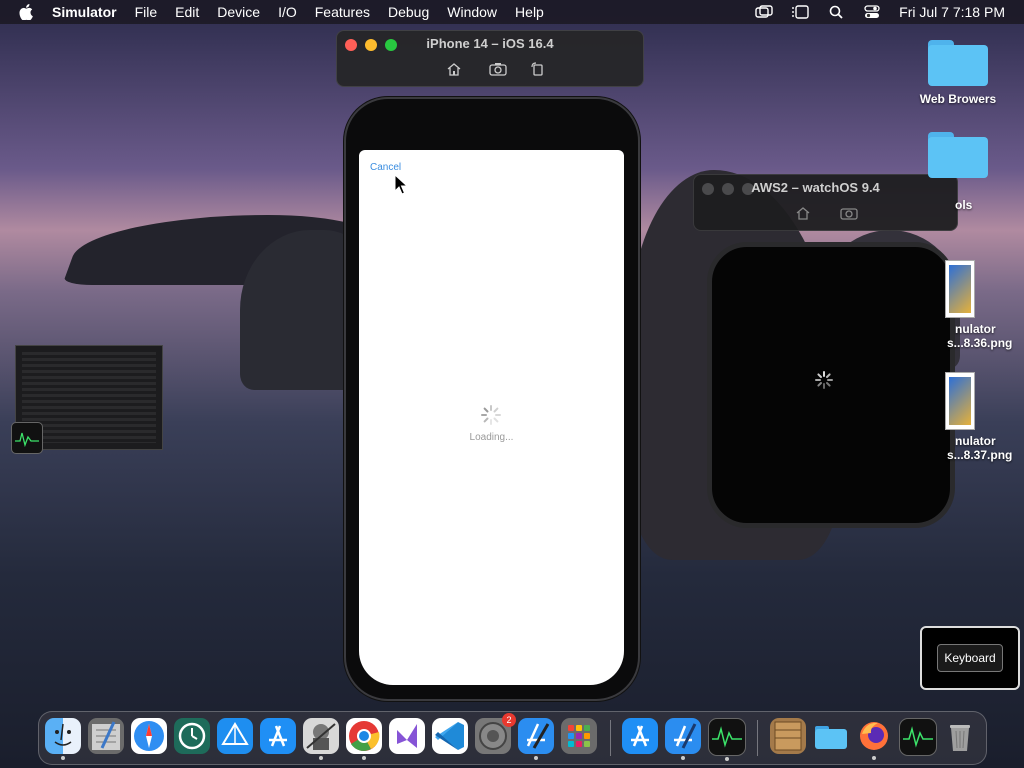 The width and height of the screenshot is (1024, 768). I want to click on menu-window: Window, so click(472, 12).